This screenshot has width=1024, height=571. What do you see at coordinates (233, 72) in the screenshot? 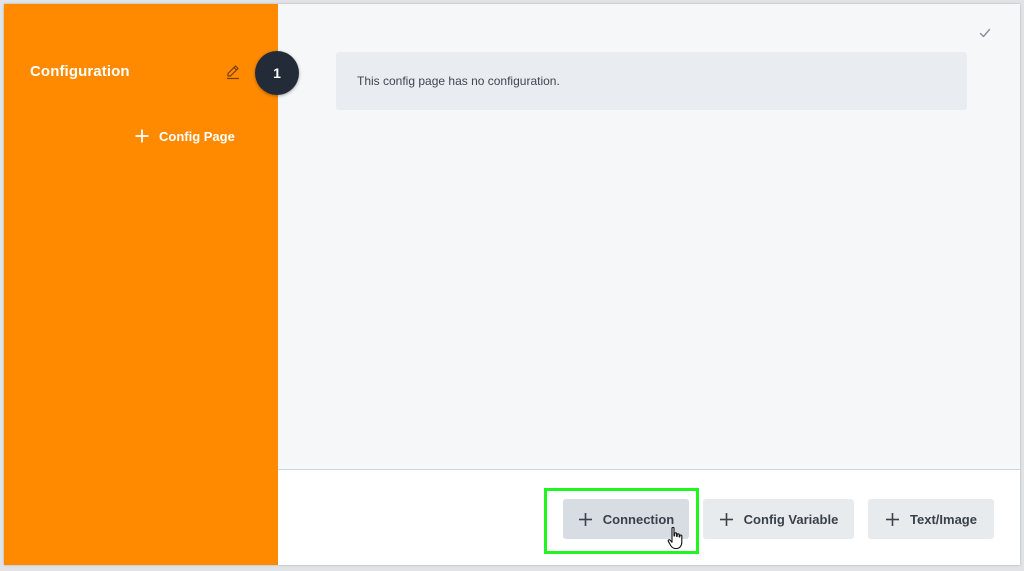
I see `pencil-icon` at bounding box center [233, 72].